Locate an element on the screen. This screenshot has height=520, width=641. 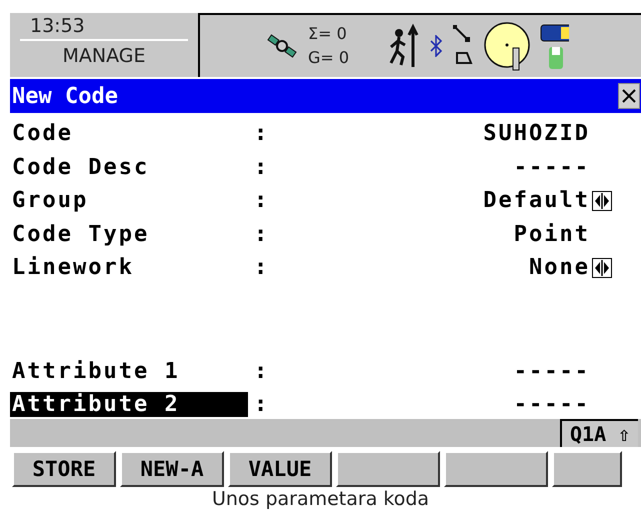
mode-label: MANAGE is located at coordinates (104, 56).